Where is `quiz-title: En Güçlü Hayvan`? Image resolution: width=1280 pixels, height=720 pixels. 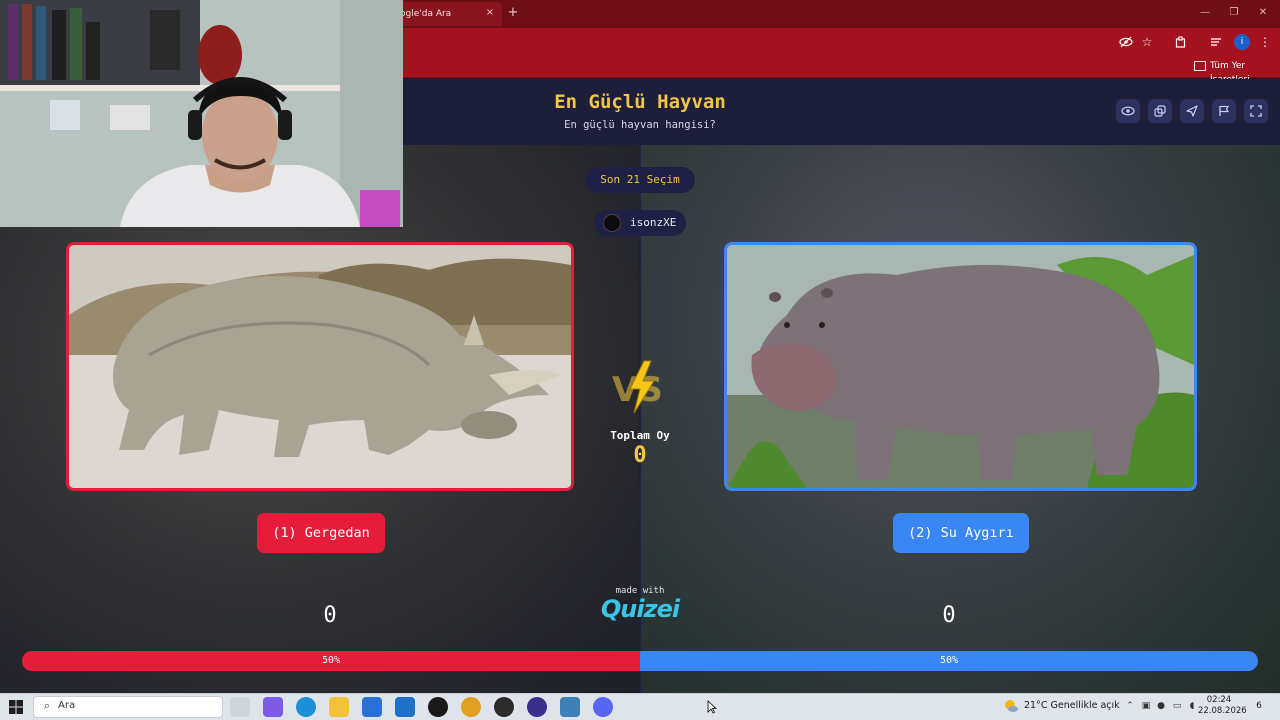 quiz-title: En Güçlü Hayvan is located at coordinates (640, 102).